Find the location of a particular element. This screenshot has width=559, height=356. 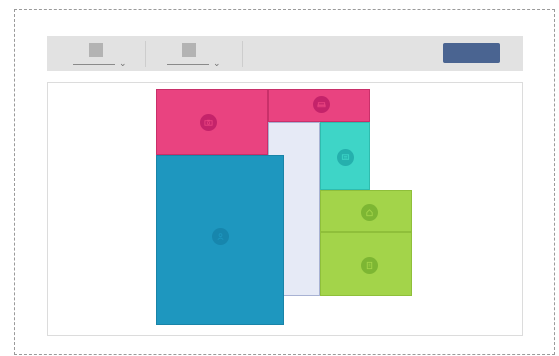

room-top-right is located at coordinates (319, 105).